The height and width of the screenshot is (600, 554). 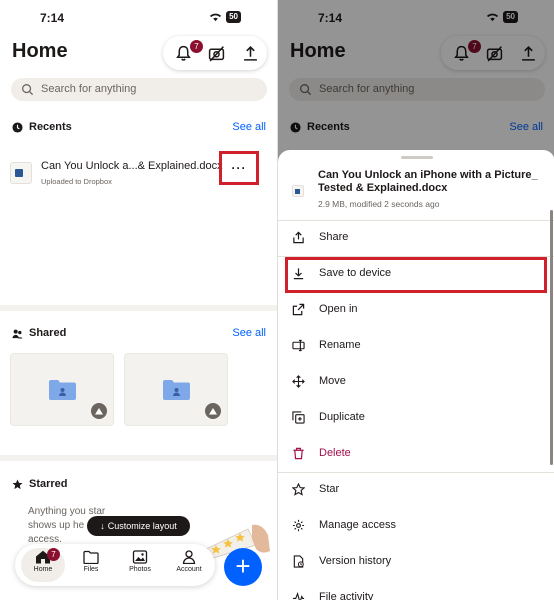 What do you see at coordinates (298, 345) in the screenshot?
I see `rename-icon` at bounding box center [298, 345].